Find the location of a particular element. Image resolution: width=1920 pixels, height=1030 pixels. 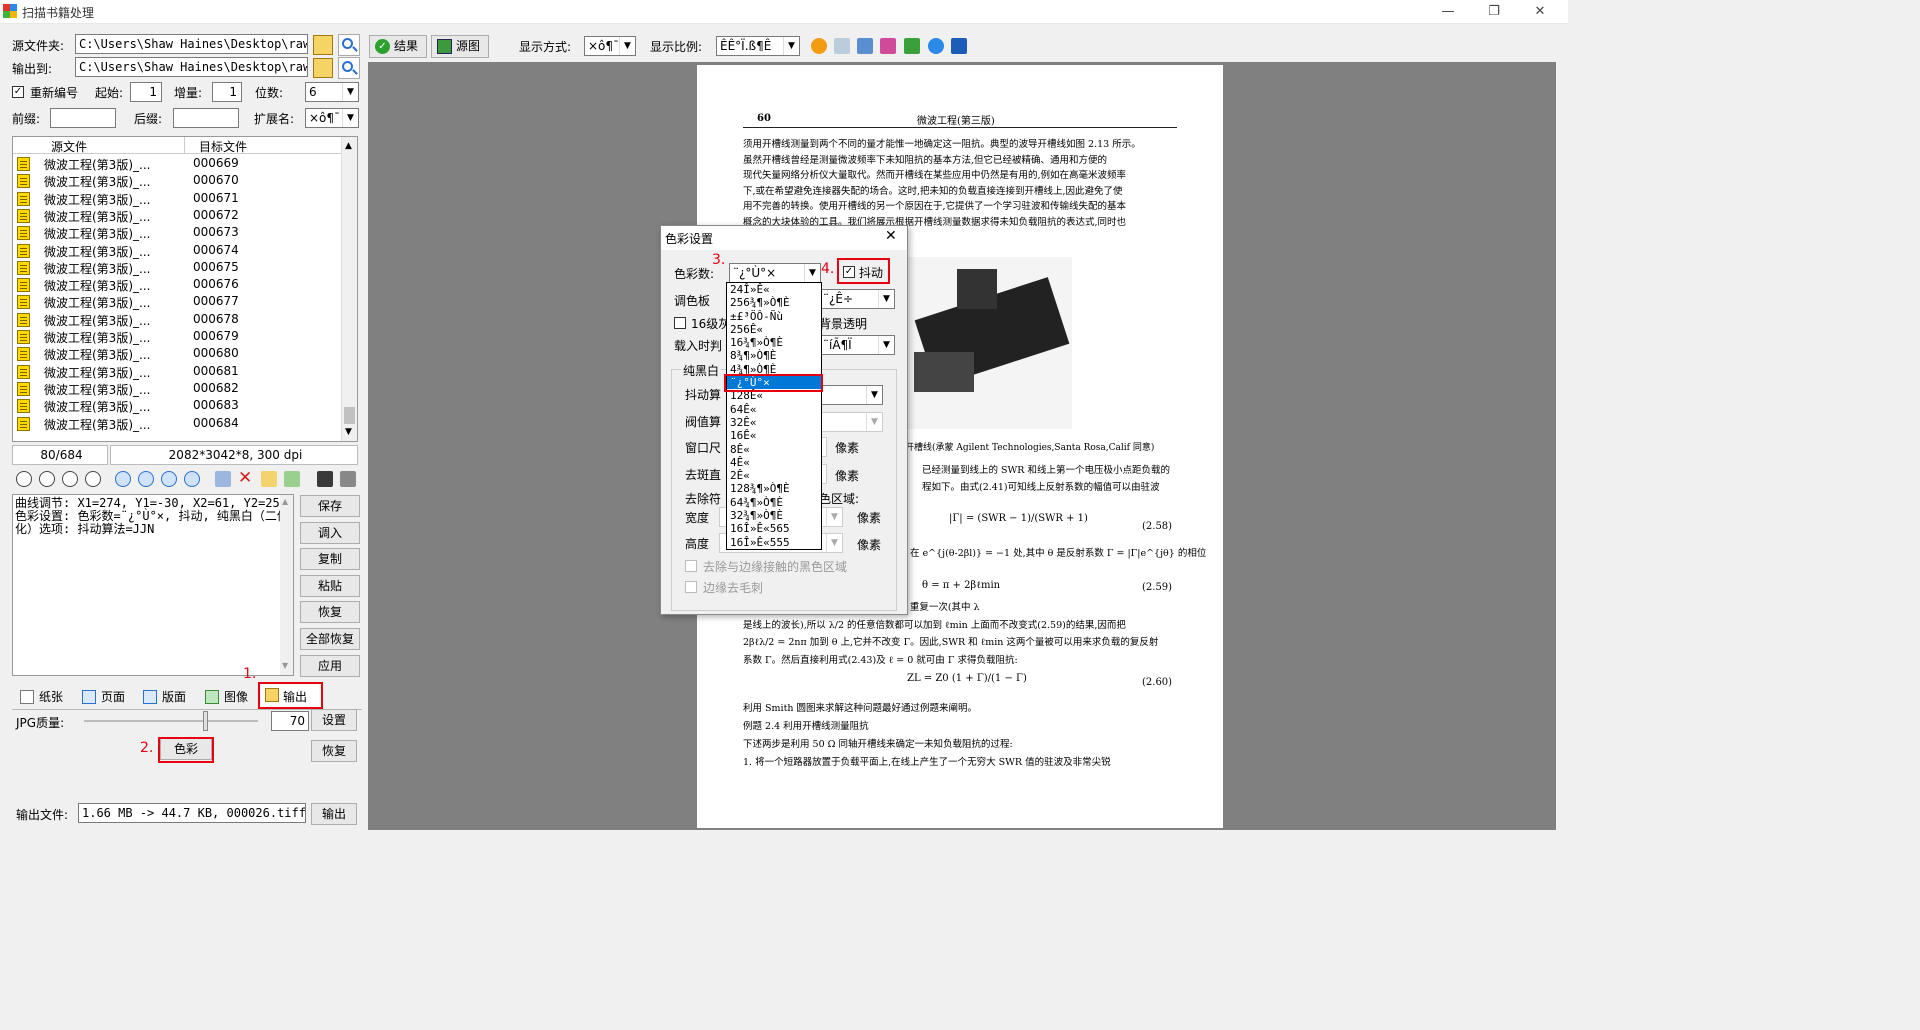

file-row: 微波工程(第3版)_... 000678 is located at coordinates (178, 319).